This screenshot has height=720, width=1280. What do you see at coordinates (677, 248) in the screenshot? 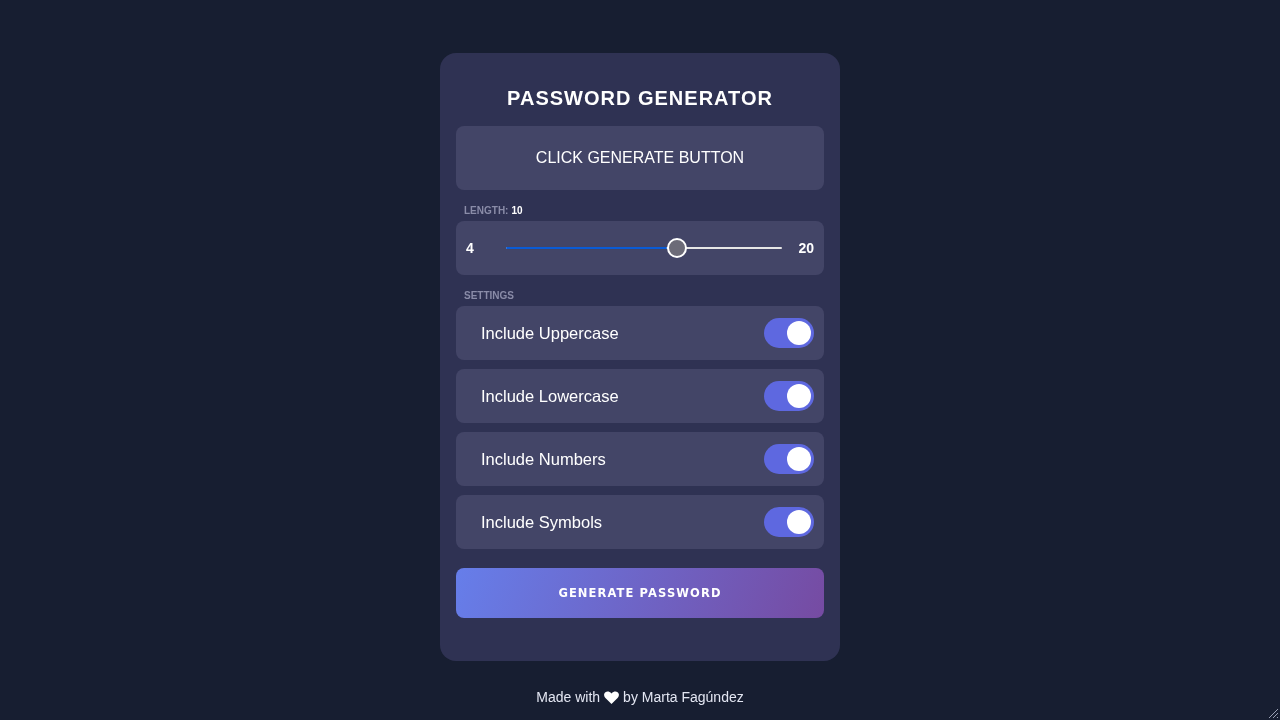
I see `slider-thumb` at bounding box center [677, 248].